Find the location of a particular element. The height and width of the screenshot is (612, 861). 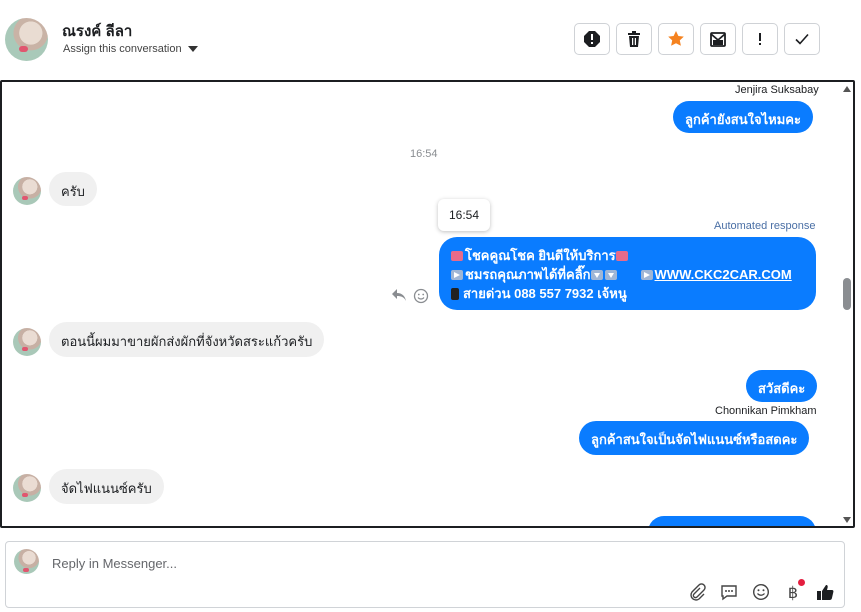

trash-icon is located at coordinates (634, 39).